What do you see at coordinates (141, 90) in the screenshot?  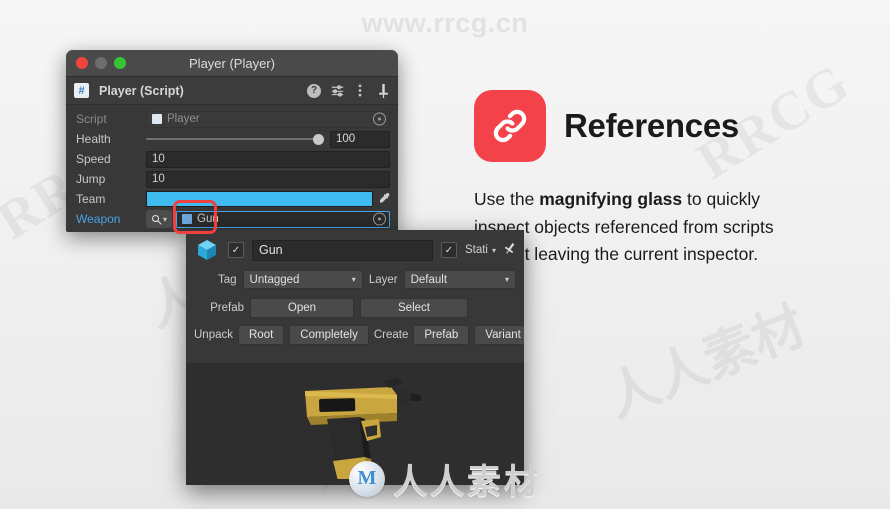 I see `component-title: Player (Script)` at bounding box center [141, 90].